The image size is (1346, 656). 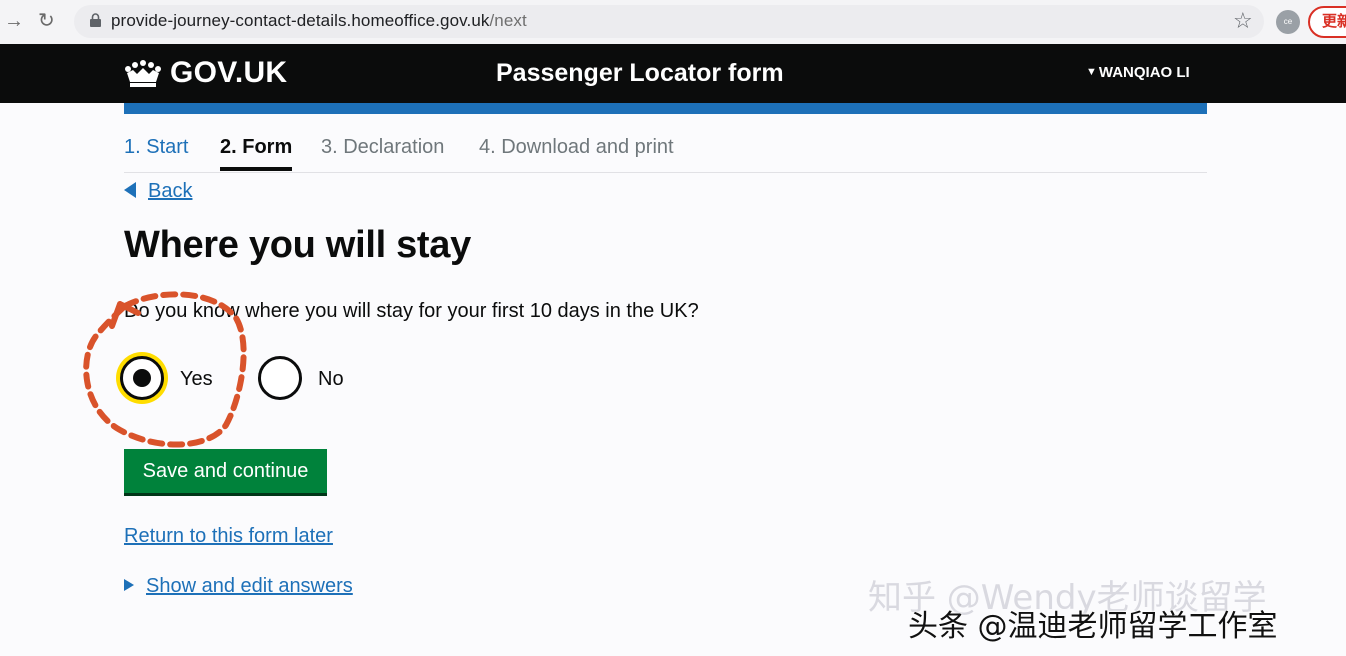 I want to click on back-arrow-icon, so click(x=130, y=190).